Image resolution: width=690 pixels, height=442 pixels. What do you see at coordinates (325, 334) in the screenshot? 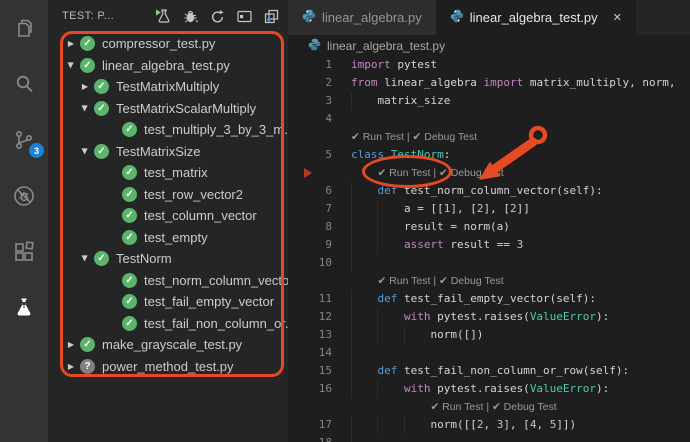
I see `line-number: 13` at bounding box center [325, 334].